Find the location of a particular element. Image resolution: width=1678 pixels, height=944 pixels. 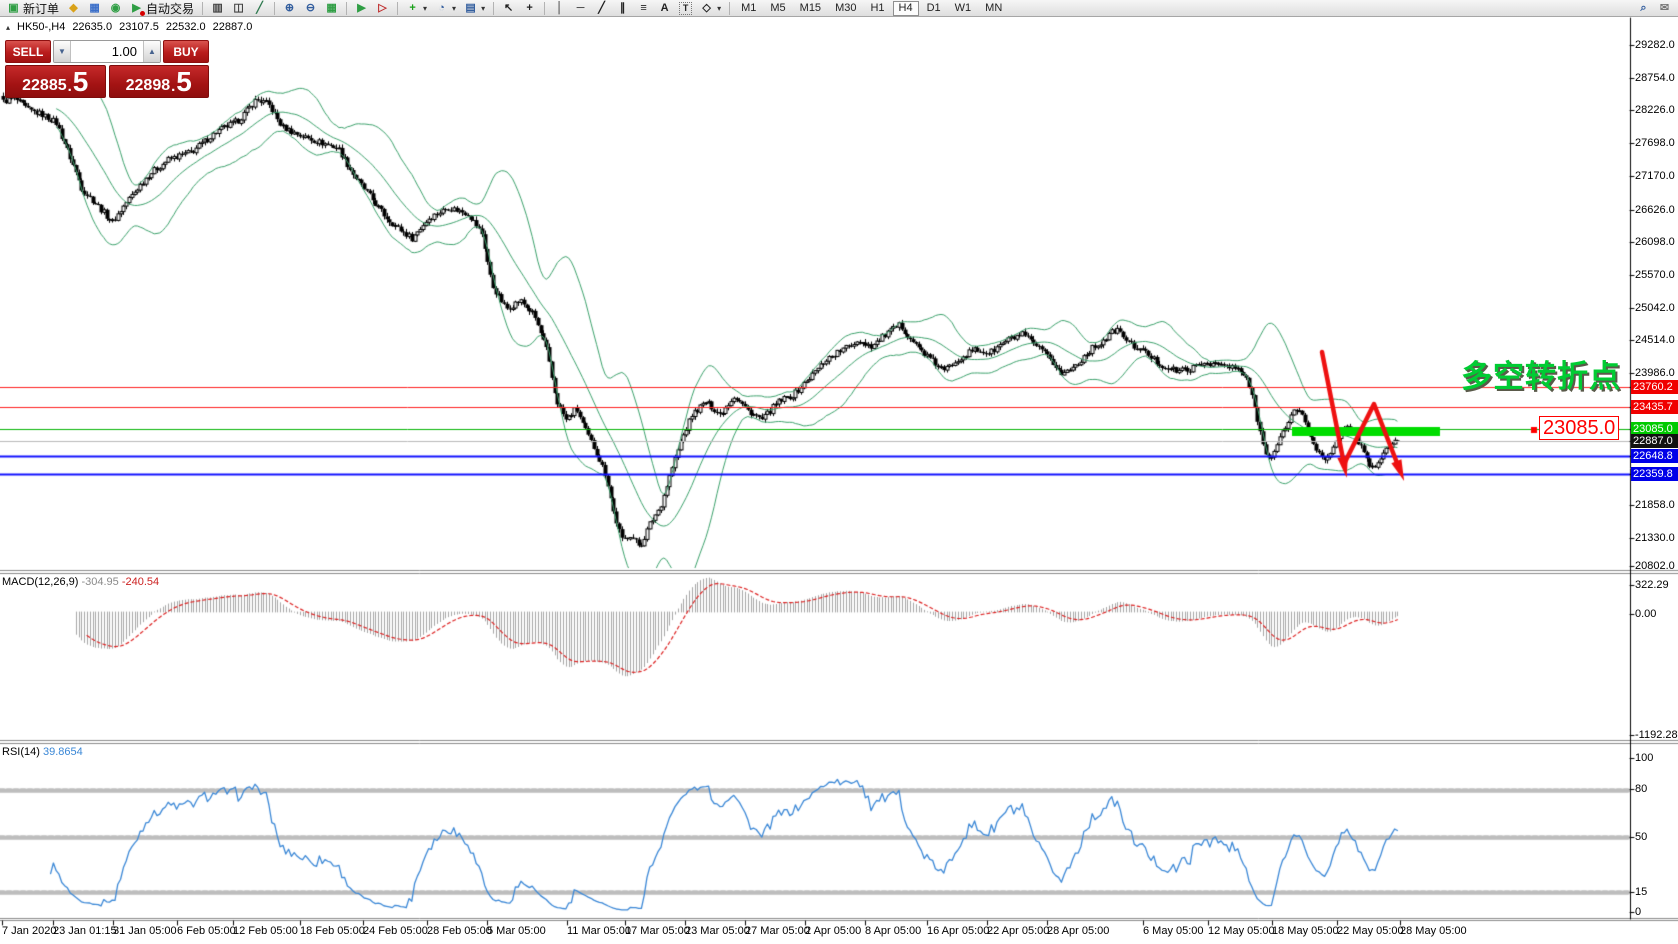

price-level-label: 22648.8 is located at coordinates (1654, 456).